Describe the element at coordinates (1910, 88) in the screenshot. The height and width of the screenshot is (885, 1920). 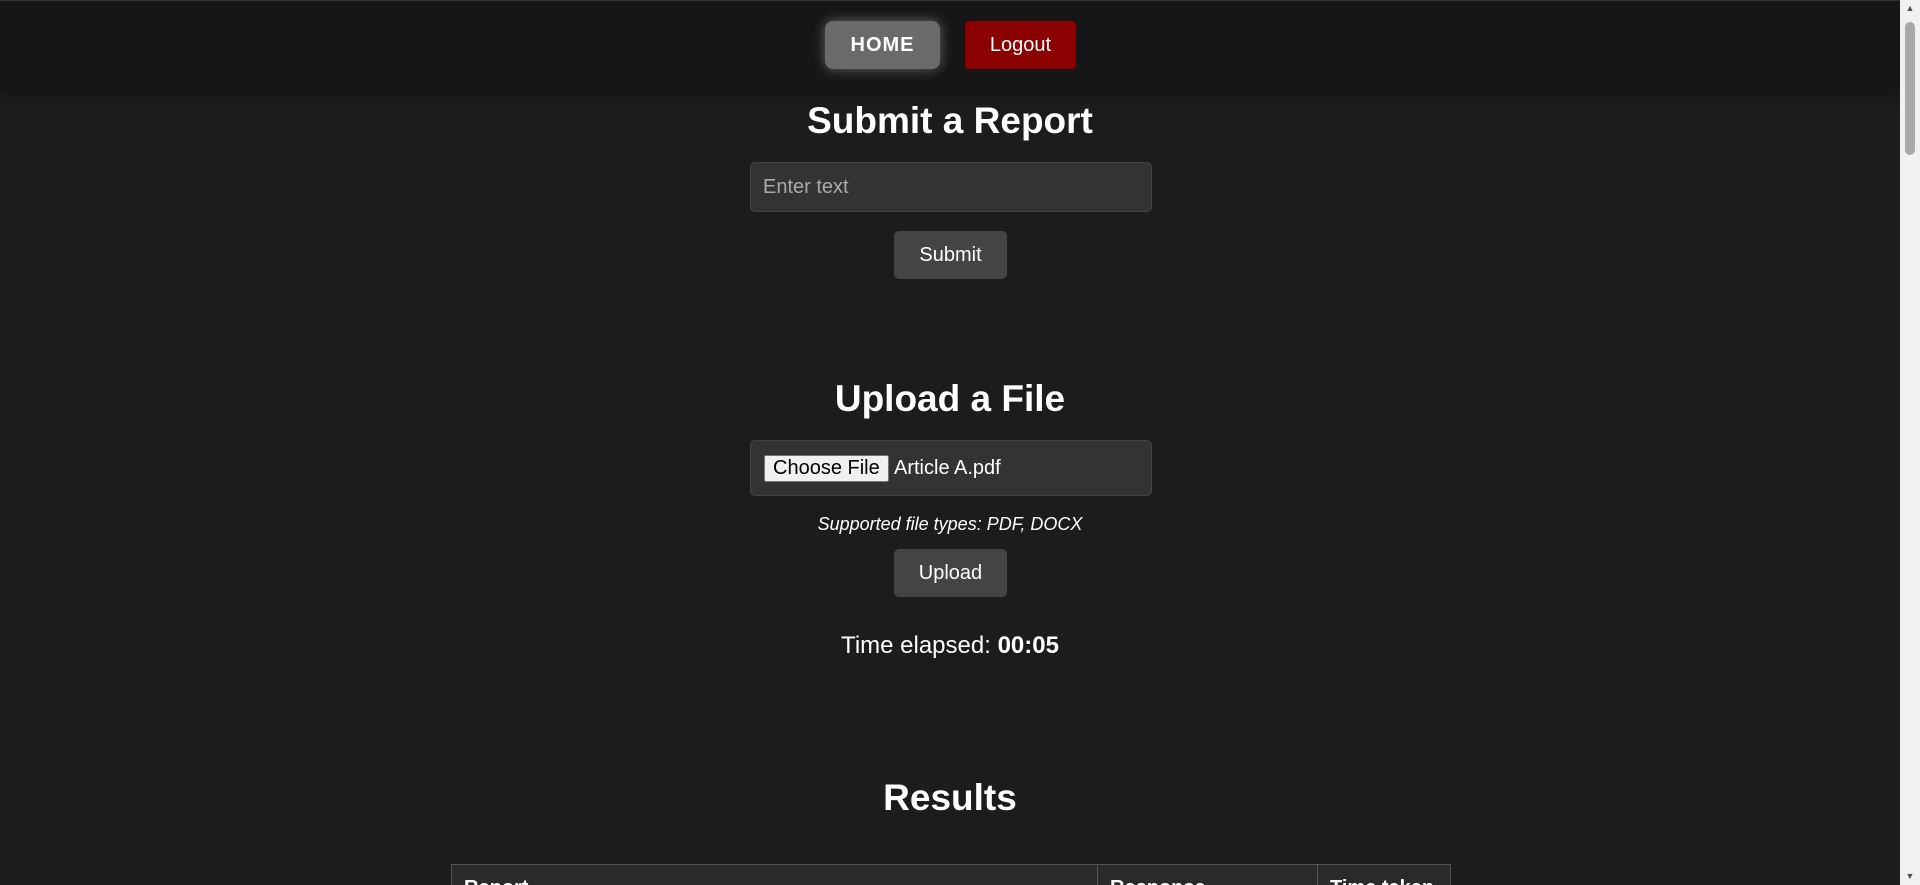
I see `scrollbar-thumb` at that location.